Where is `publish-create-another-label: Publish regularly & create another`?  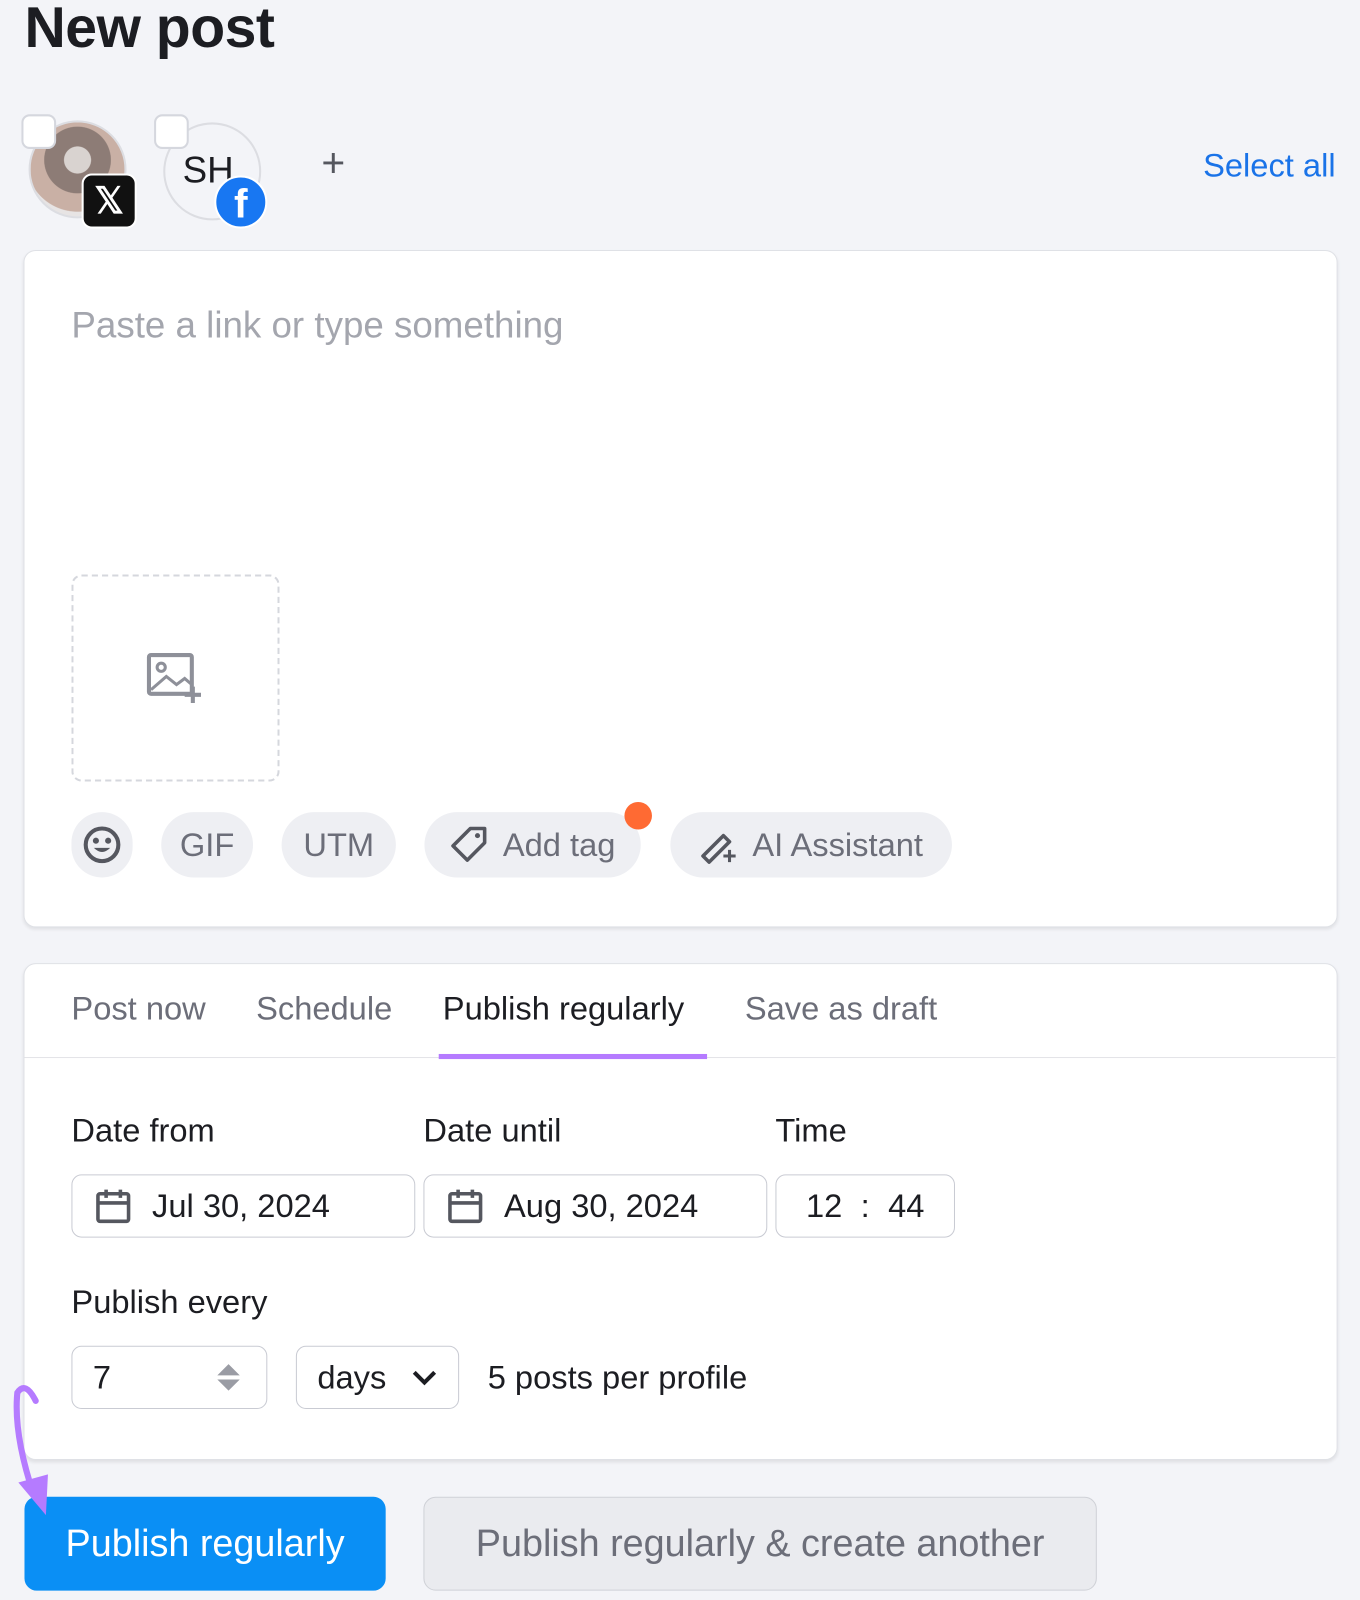 publish-create-another-label: Publish regularly & create another is located at coordinates (760, 1543).